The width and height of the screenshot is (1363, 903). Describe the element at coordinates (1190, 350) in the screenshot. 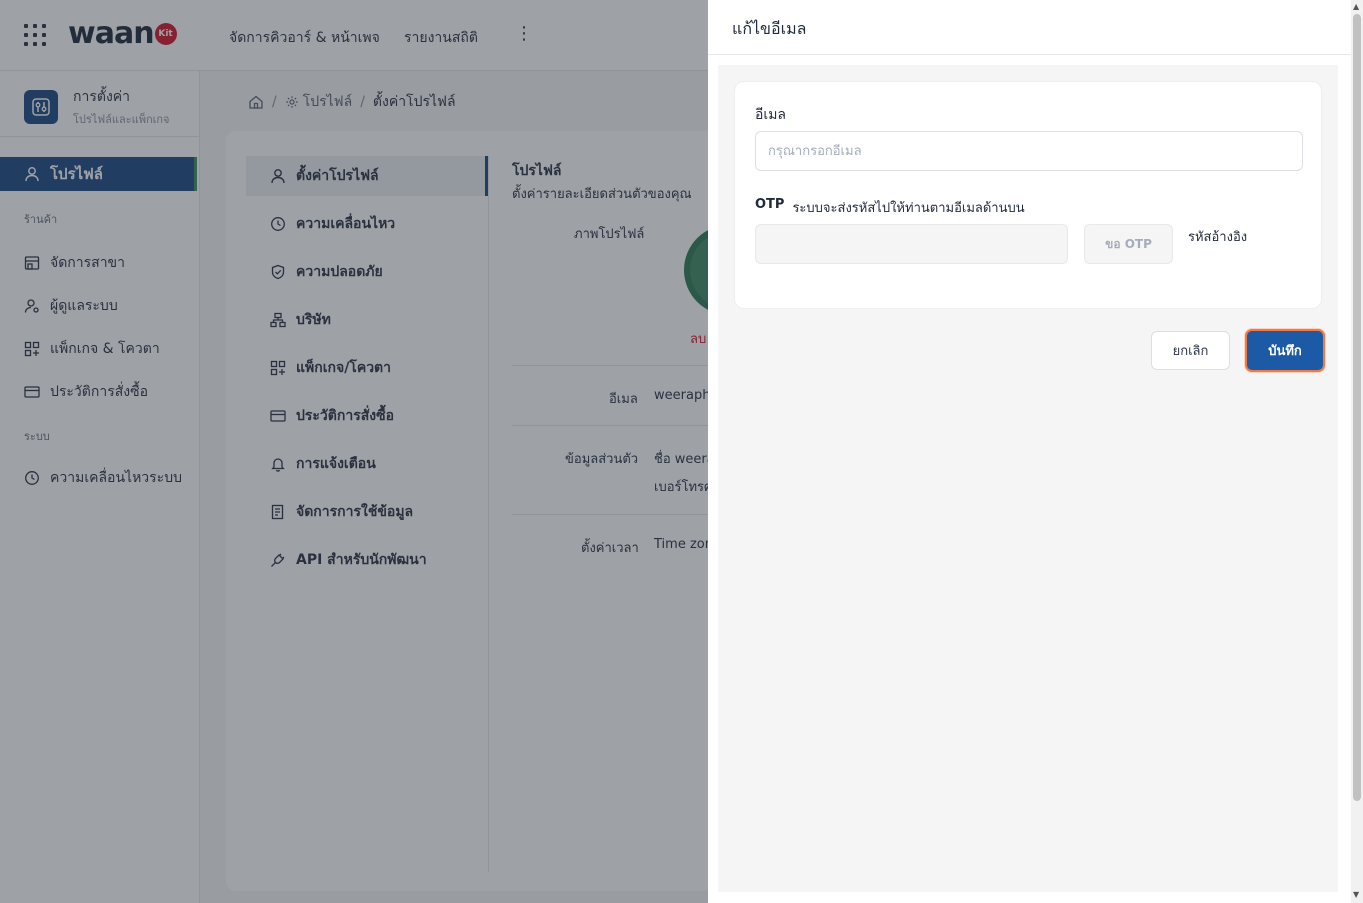

I see `cancel-button: ยกเลิก` at that location.